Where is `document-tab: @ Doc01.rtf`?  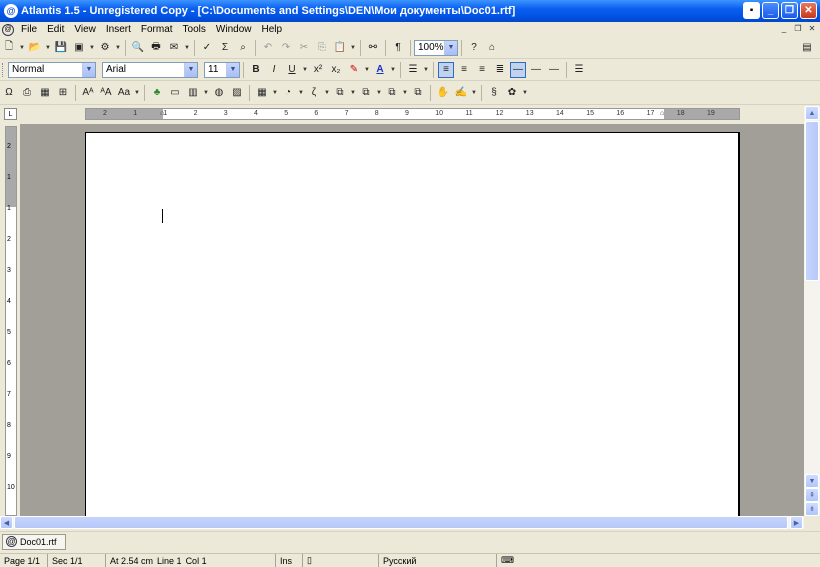
document-tab: @ Doc01.rtf is located at coordinates (34, 541).